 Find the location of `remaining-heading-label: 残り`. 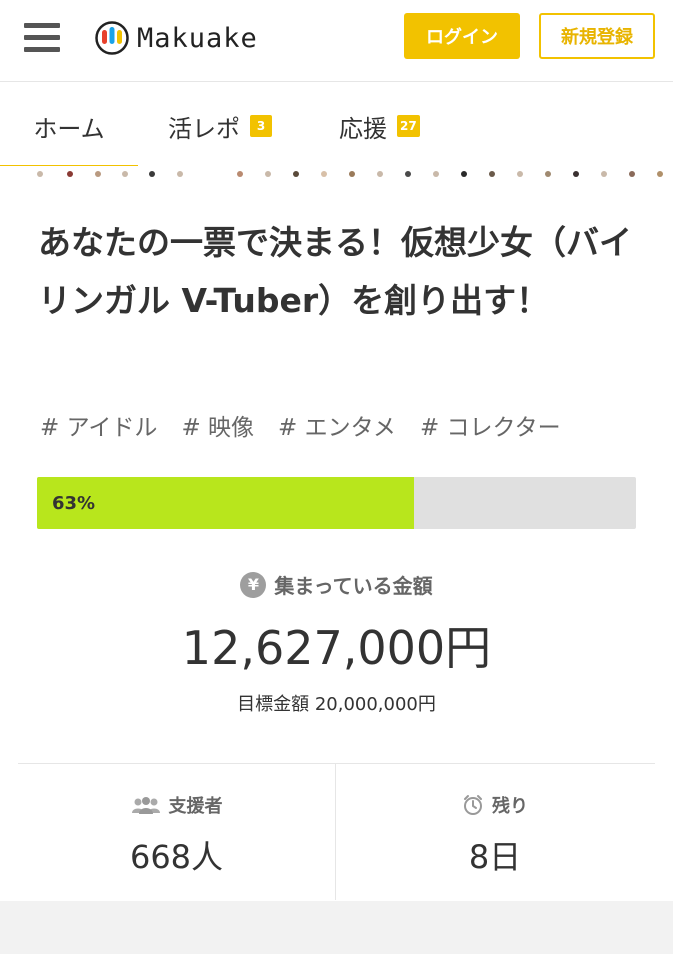

remaining-heading-label: 残り is located at coordinates (510, 806).